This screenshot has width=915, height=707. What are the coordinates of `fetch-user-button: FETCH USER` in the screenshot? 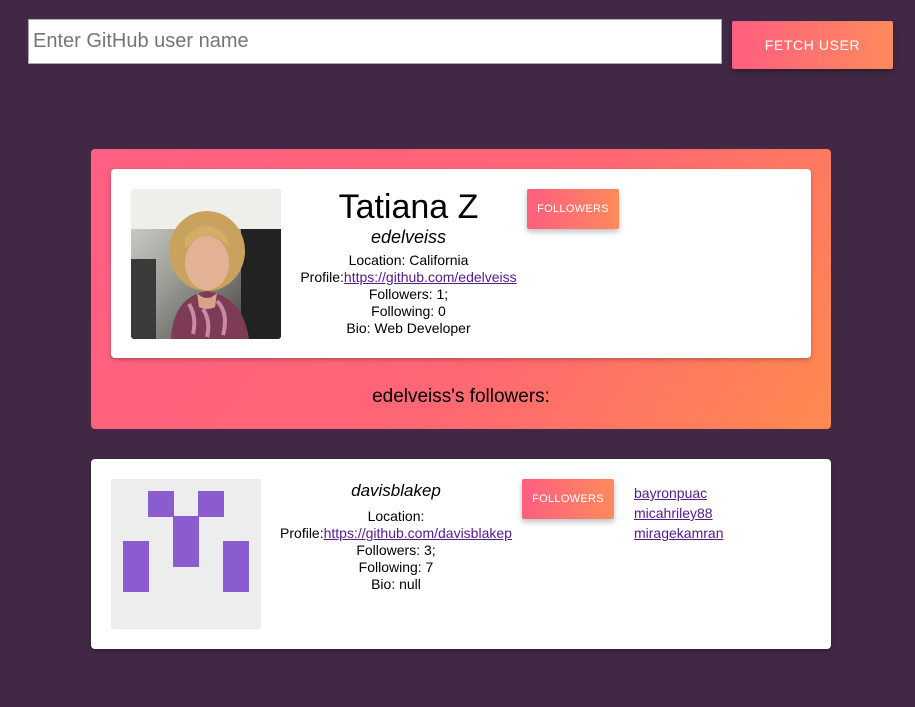 It's located at (812, 45).